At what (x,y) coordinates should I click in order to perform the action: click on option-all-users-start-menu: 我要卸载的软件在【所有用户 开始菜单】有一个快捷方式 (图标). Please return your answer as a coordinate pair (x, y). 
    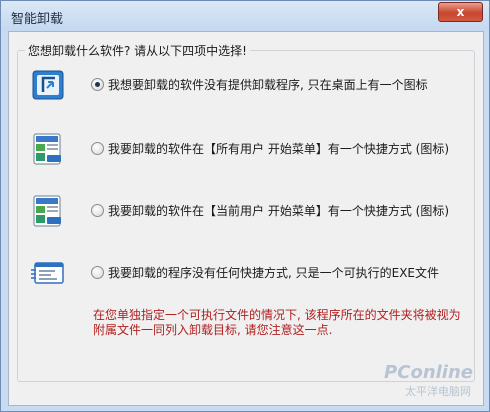
    Looking at the image, I should click on (246, 149).